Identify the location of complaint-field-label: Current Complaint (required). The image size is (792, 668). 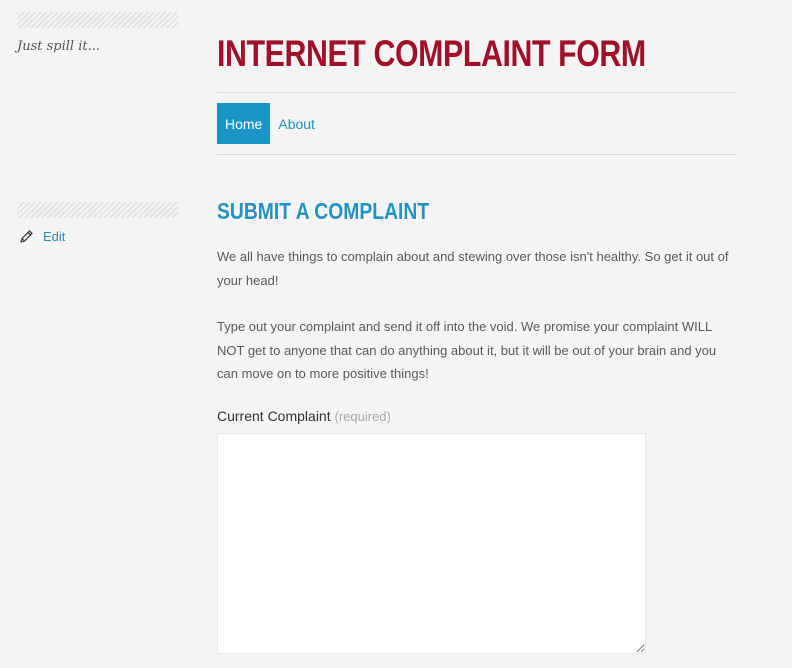
(304, 416).